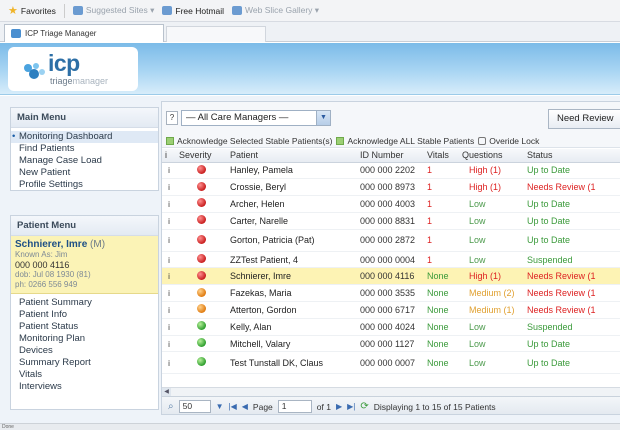 The width and height of the screenshot is (620, 430). What do you see at coordinates (286, 171) in the screenshot?
I see `row-patient-cell: Hanley, Pamela` at bounding box center [286, 171].